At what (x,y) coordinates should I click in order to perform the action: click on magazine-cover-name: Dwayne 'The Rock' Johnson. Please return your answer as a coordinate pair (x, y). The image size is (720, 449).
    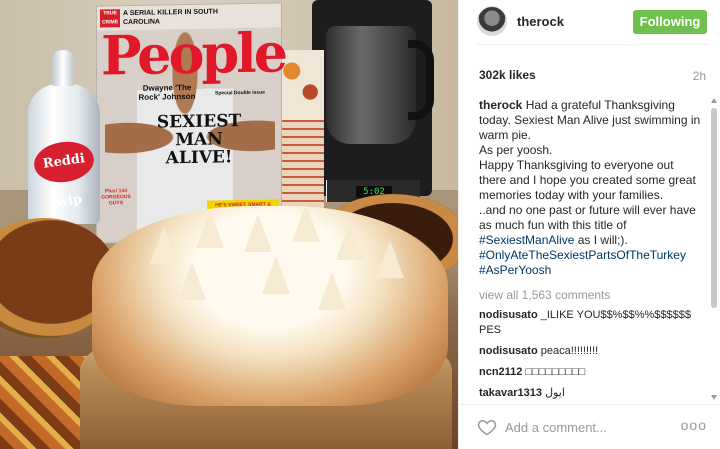
    Looking at the image, I should click on (167, 92).